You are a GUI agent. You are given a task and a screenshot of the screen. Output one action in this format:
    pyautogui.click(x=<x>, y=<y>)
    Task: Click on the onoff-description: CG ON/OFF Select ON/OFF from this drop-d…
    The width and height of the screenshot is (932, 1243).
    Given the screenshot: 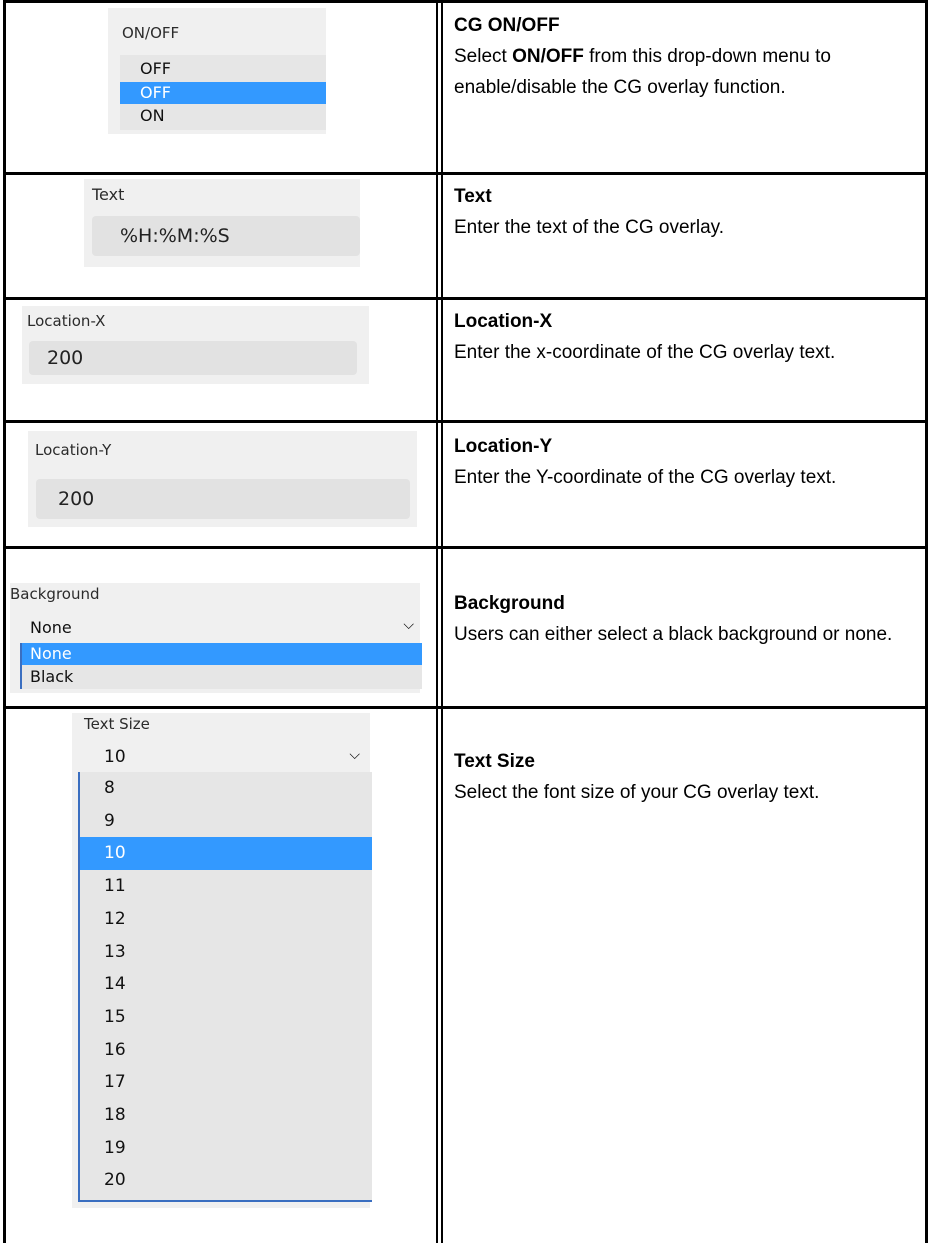 What is the action you would take?
    pyautogui.click(x=686, y=56)
    